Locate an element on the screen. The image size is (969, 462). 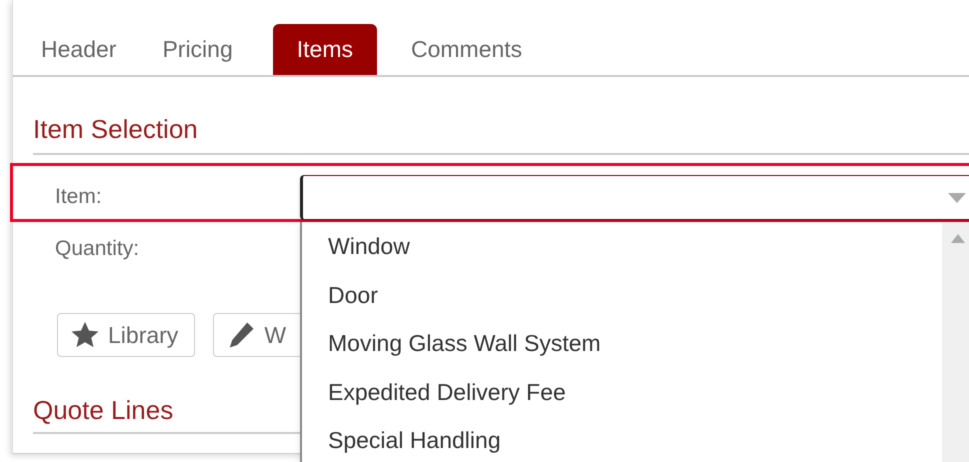
star-icon is located at coordinates (85, 335).